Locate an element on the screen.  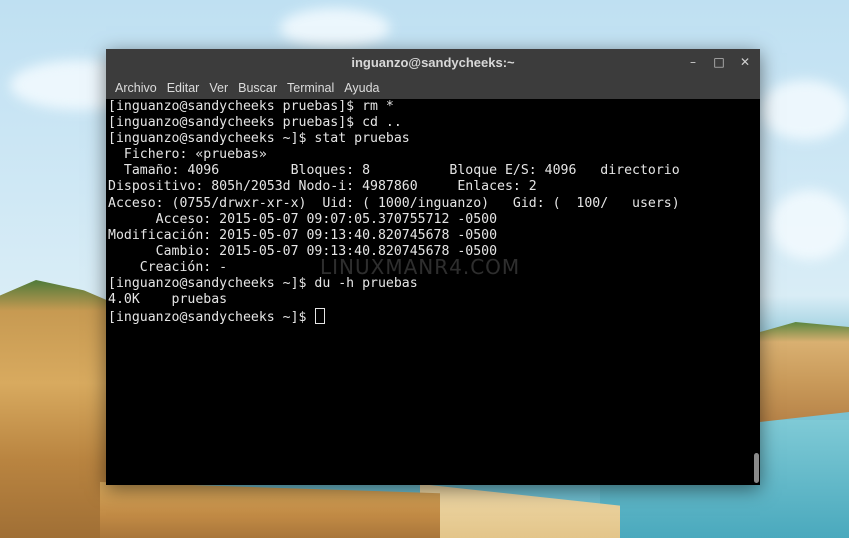
prompt-line: [inguanzo@sandycheeks ~]$ is located at coordinates (430, 317).